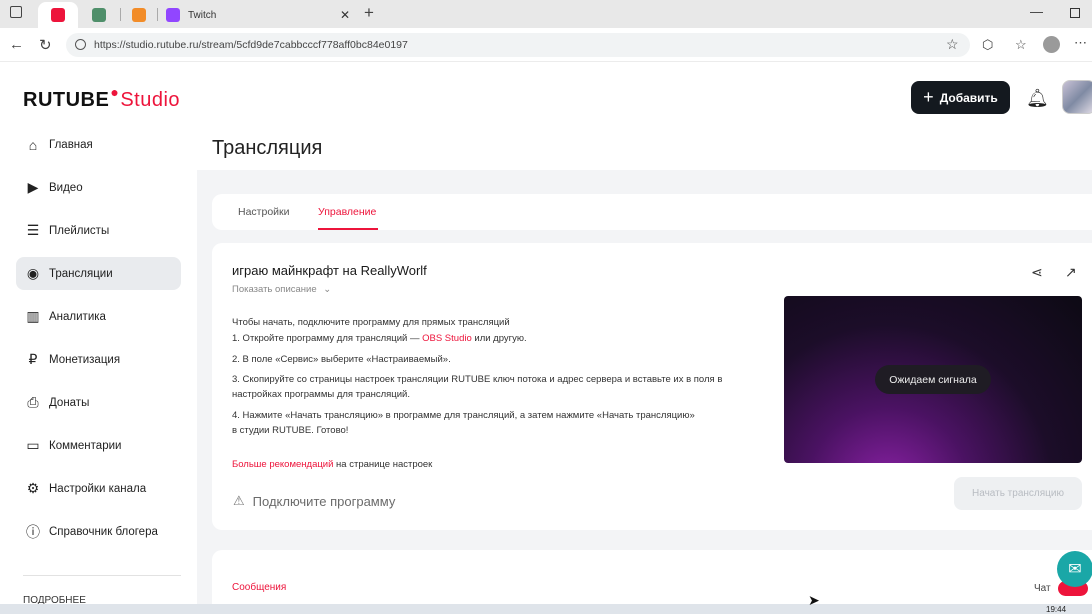 The width and height of the screenshot is (1092, 614). What do you see at coordinates (98, 187) in the screenshot?
I see `sidebar-item-video: ▶ Видео` at bounding box center [98, 187].